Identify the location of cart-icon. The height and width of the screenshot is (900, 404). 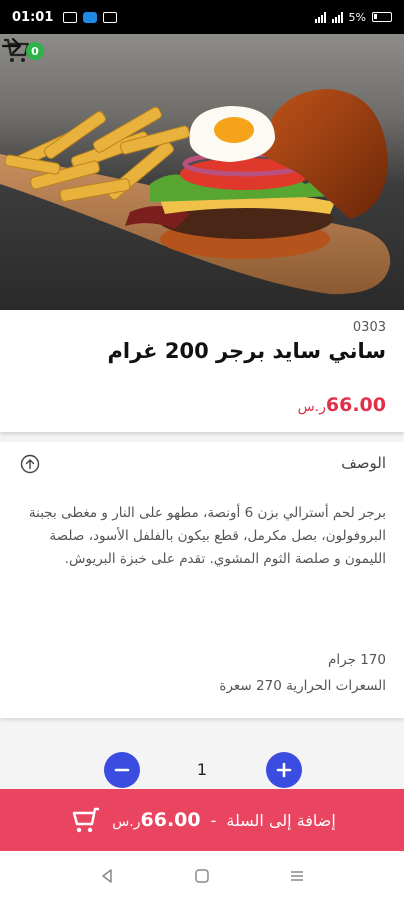
(86, 820).